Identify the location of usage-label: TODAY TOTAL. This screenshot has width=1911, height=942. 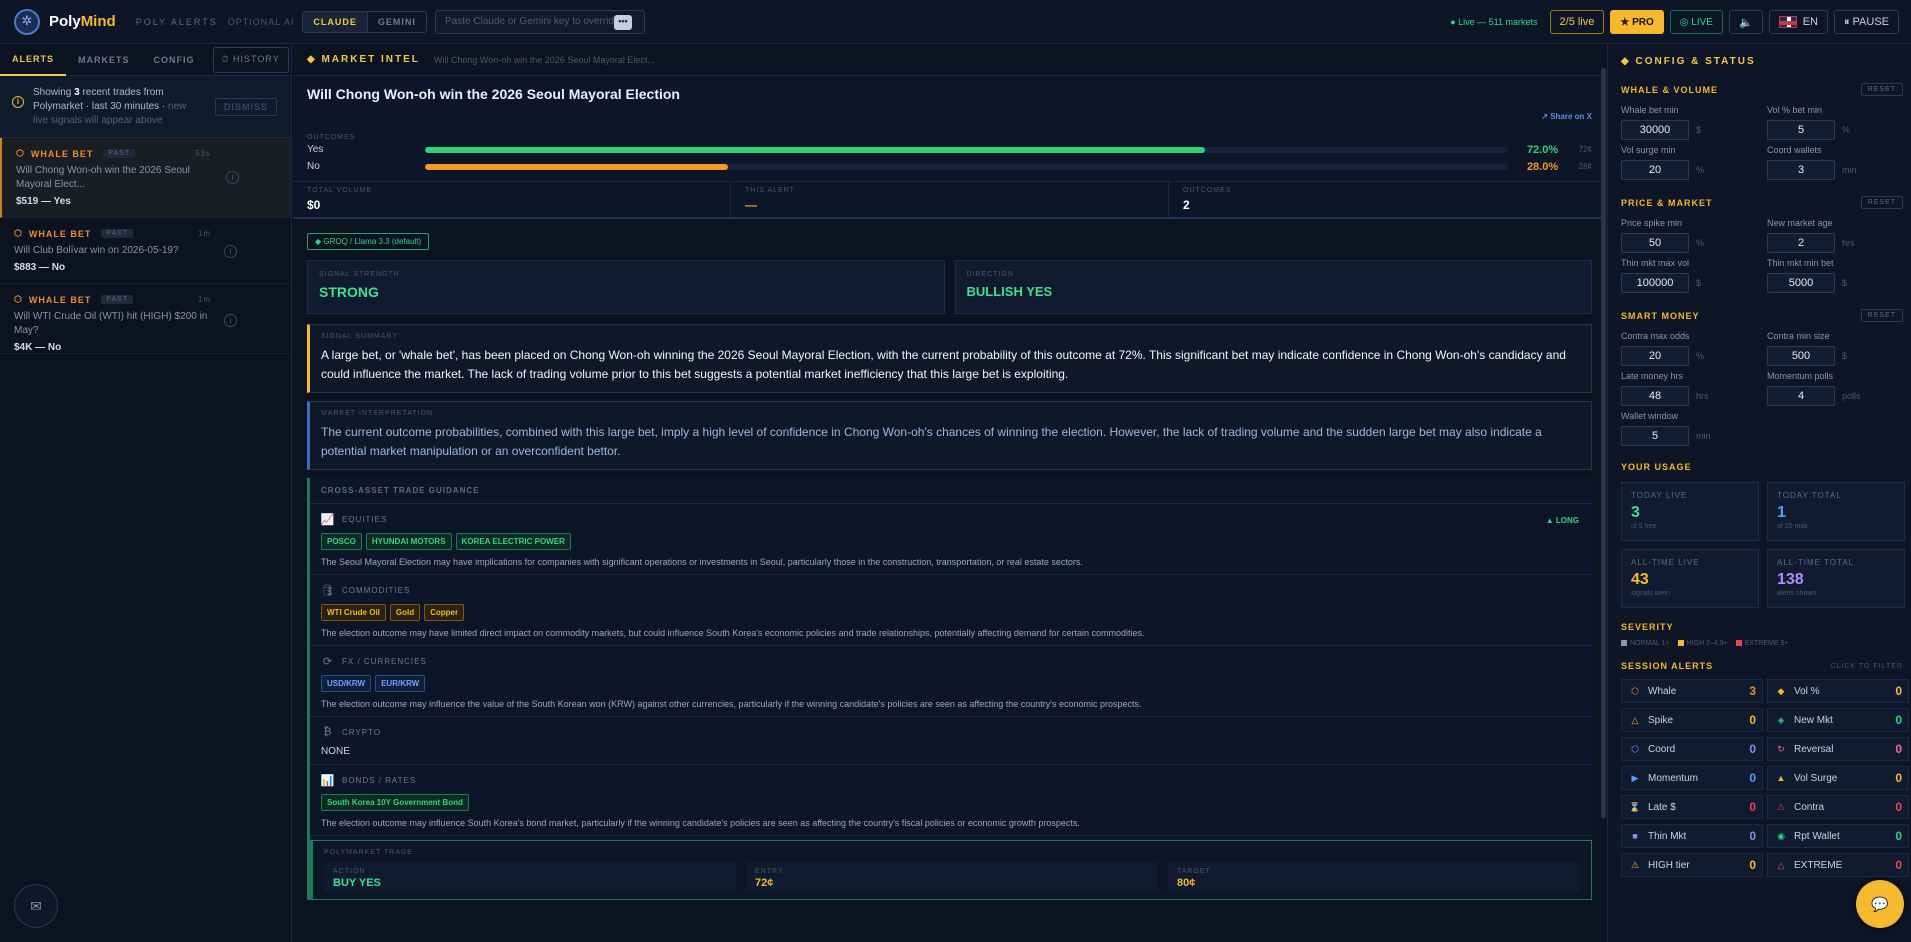
(1809, 495).